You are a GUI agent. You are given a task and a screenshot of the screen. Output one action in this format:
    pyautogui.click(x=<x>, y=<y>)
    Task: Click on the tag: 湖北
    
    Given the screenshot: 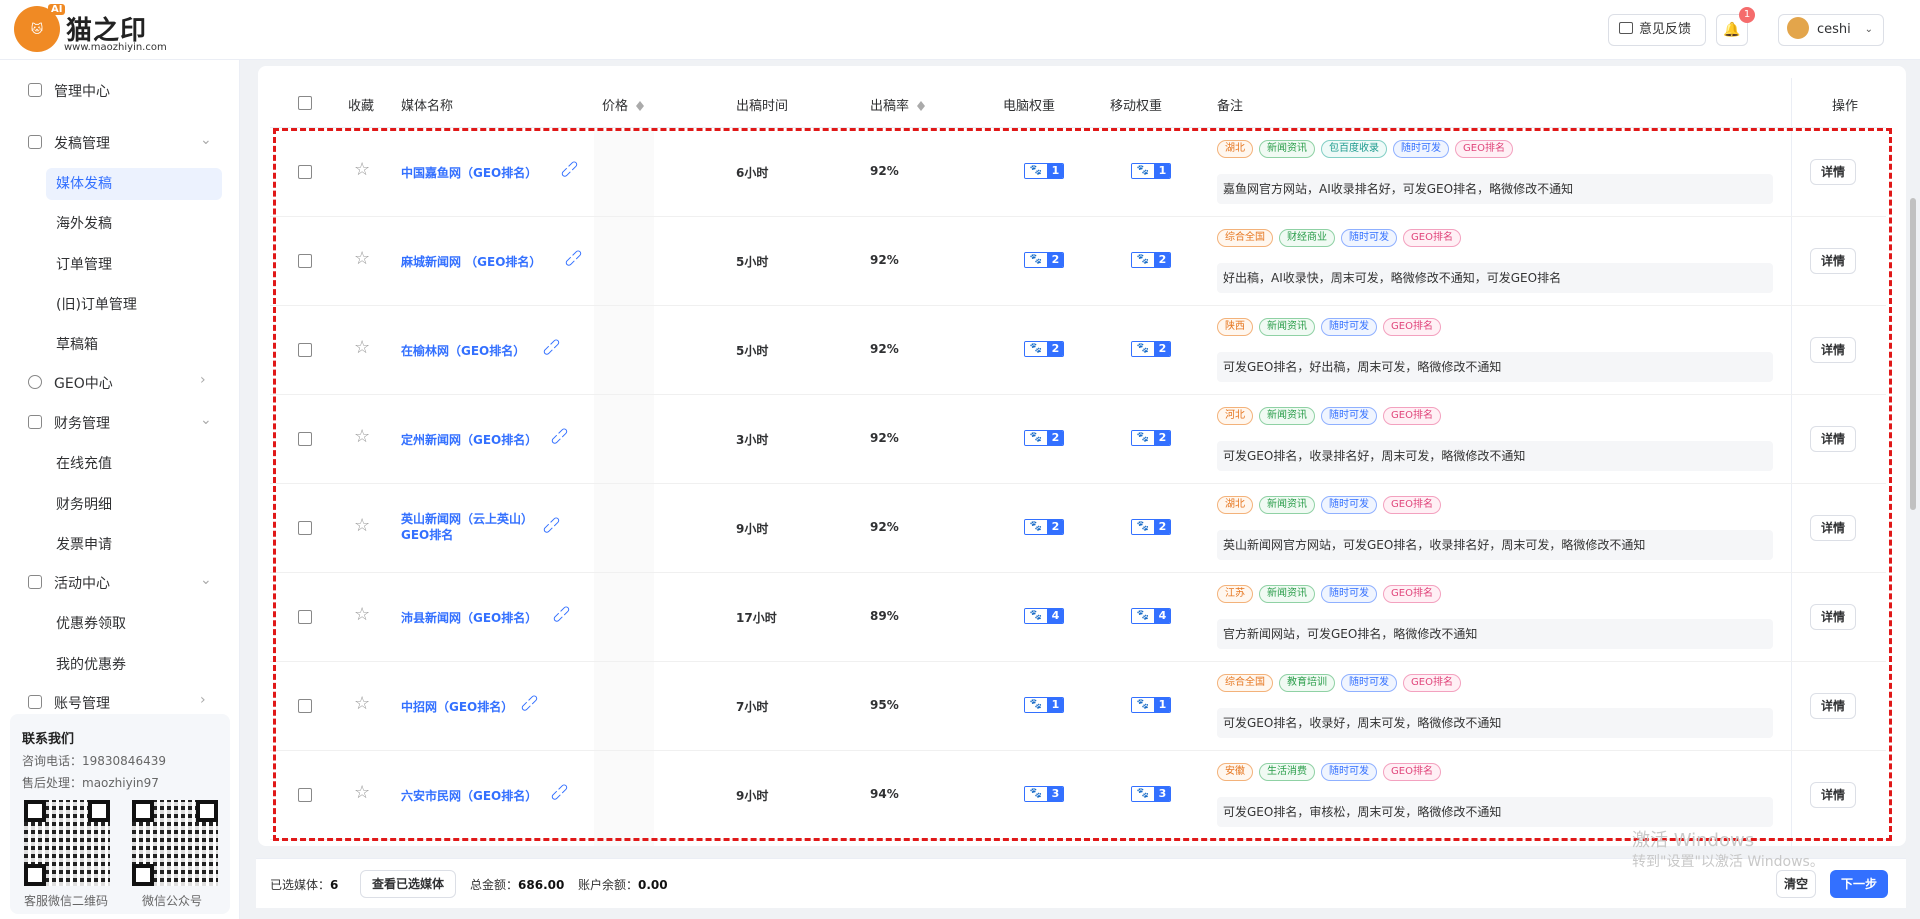 What is the action you would take?
    pyautogui.click(x=1235, y=149)
    